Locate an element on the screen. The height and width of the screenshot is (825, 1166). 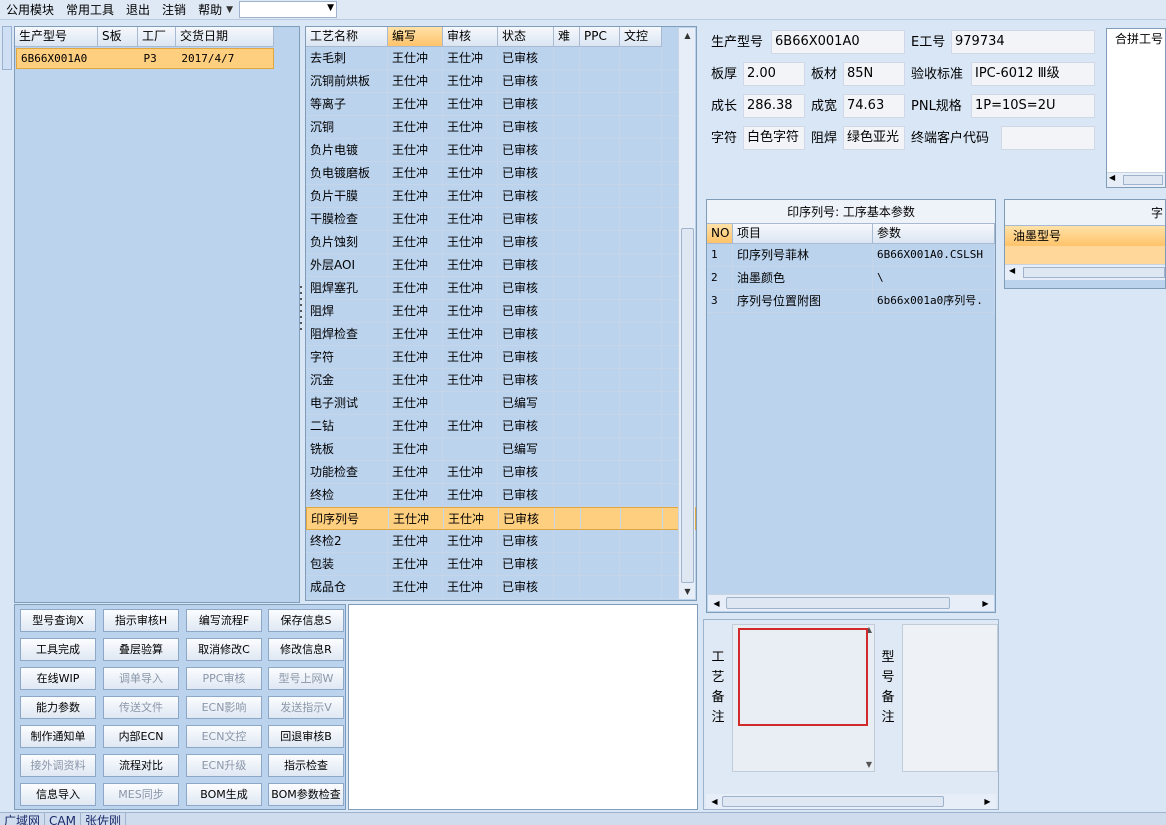
process-row: 负片蚀刻 王仕冲 王仕冲 已审核 is located at coordinates (501, 242).